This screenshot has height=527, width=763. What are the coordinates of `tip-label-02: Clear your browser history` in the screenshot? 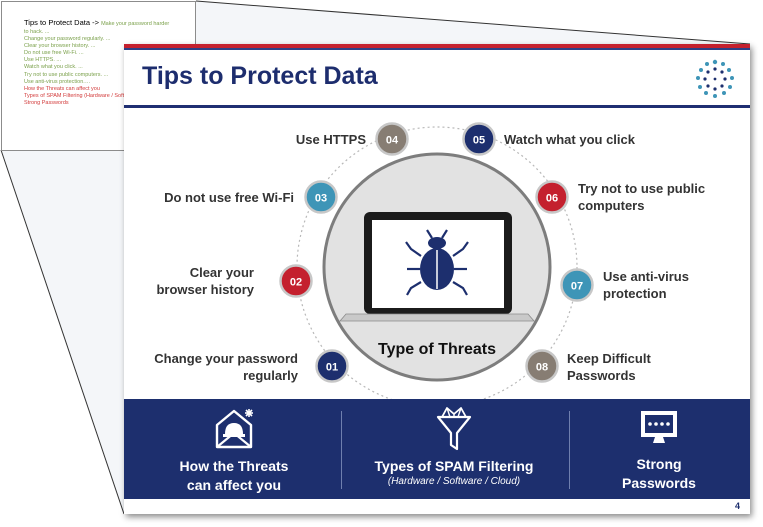 It's located at (194, 281).